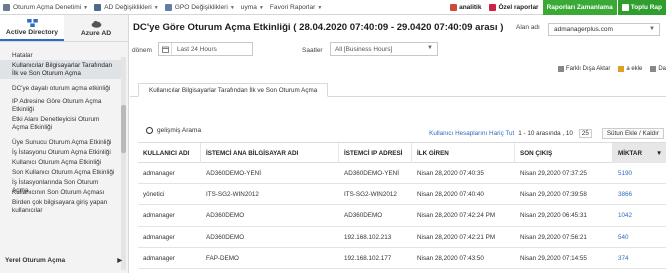 The height and width of the screenshot is (273, 666). Describe the element at coordinates (119, 261) in the screenshot. I see `chevron-right-icon: ▶` at that location.